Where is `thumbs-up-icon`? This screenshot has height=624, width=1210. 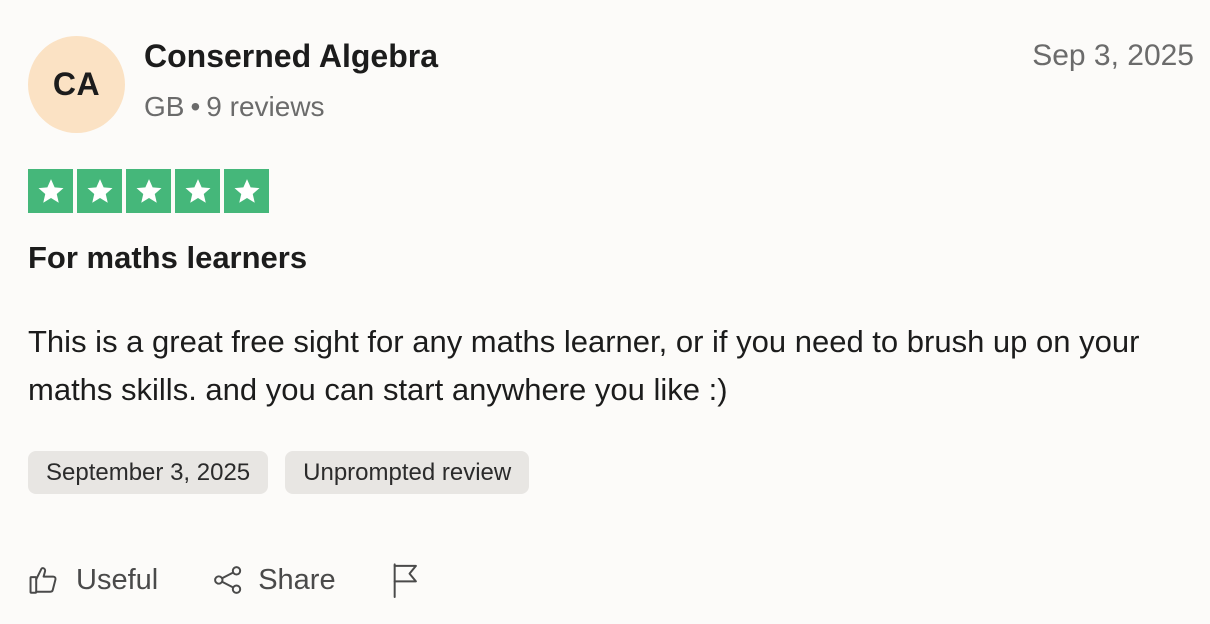
thumbs-up-icon is located at coordinates (44, 580).